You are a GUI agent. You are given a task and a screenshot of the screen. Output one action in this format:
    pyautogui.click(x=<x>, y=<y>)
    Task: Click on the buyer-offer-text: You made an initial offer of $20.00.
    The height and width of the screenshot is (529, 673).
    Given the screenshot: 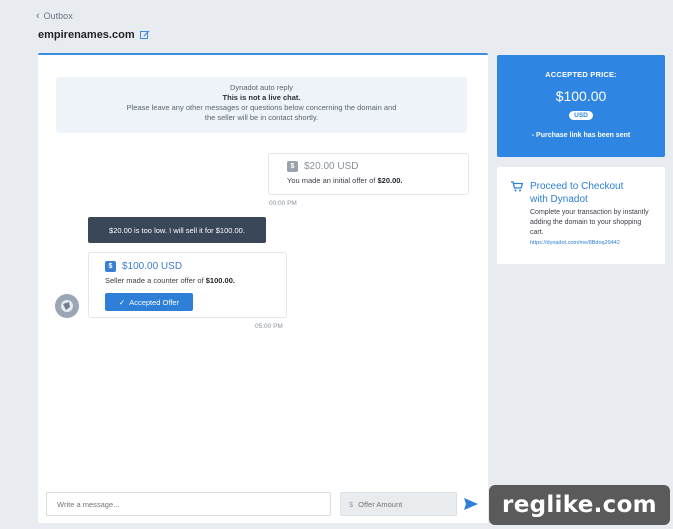 What is the action you would take?
    pyautogui.click(x=345, y=180)
    